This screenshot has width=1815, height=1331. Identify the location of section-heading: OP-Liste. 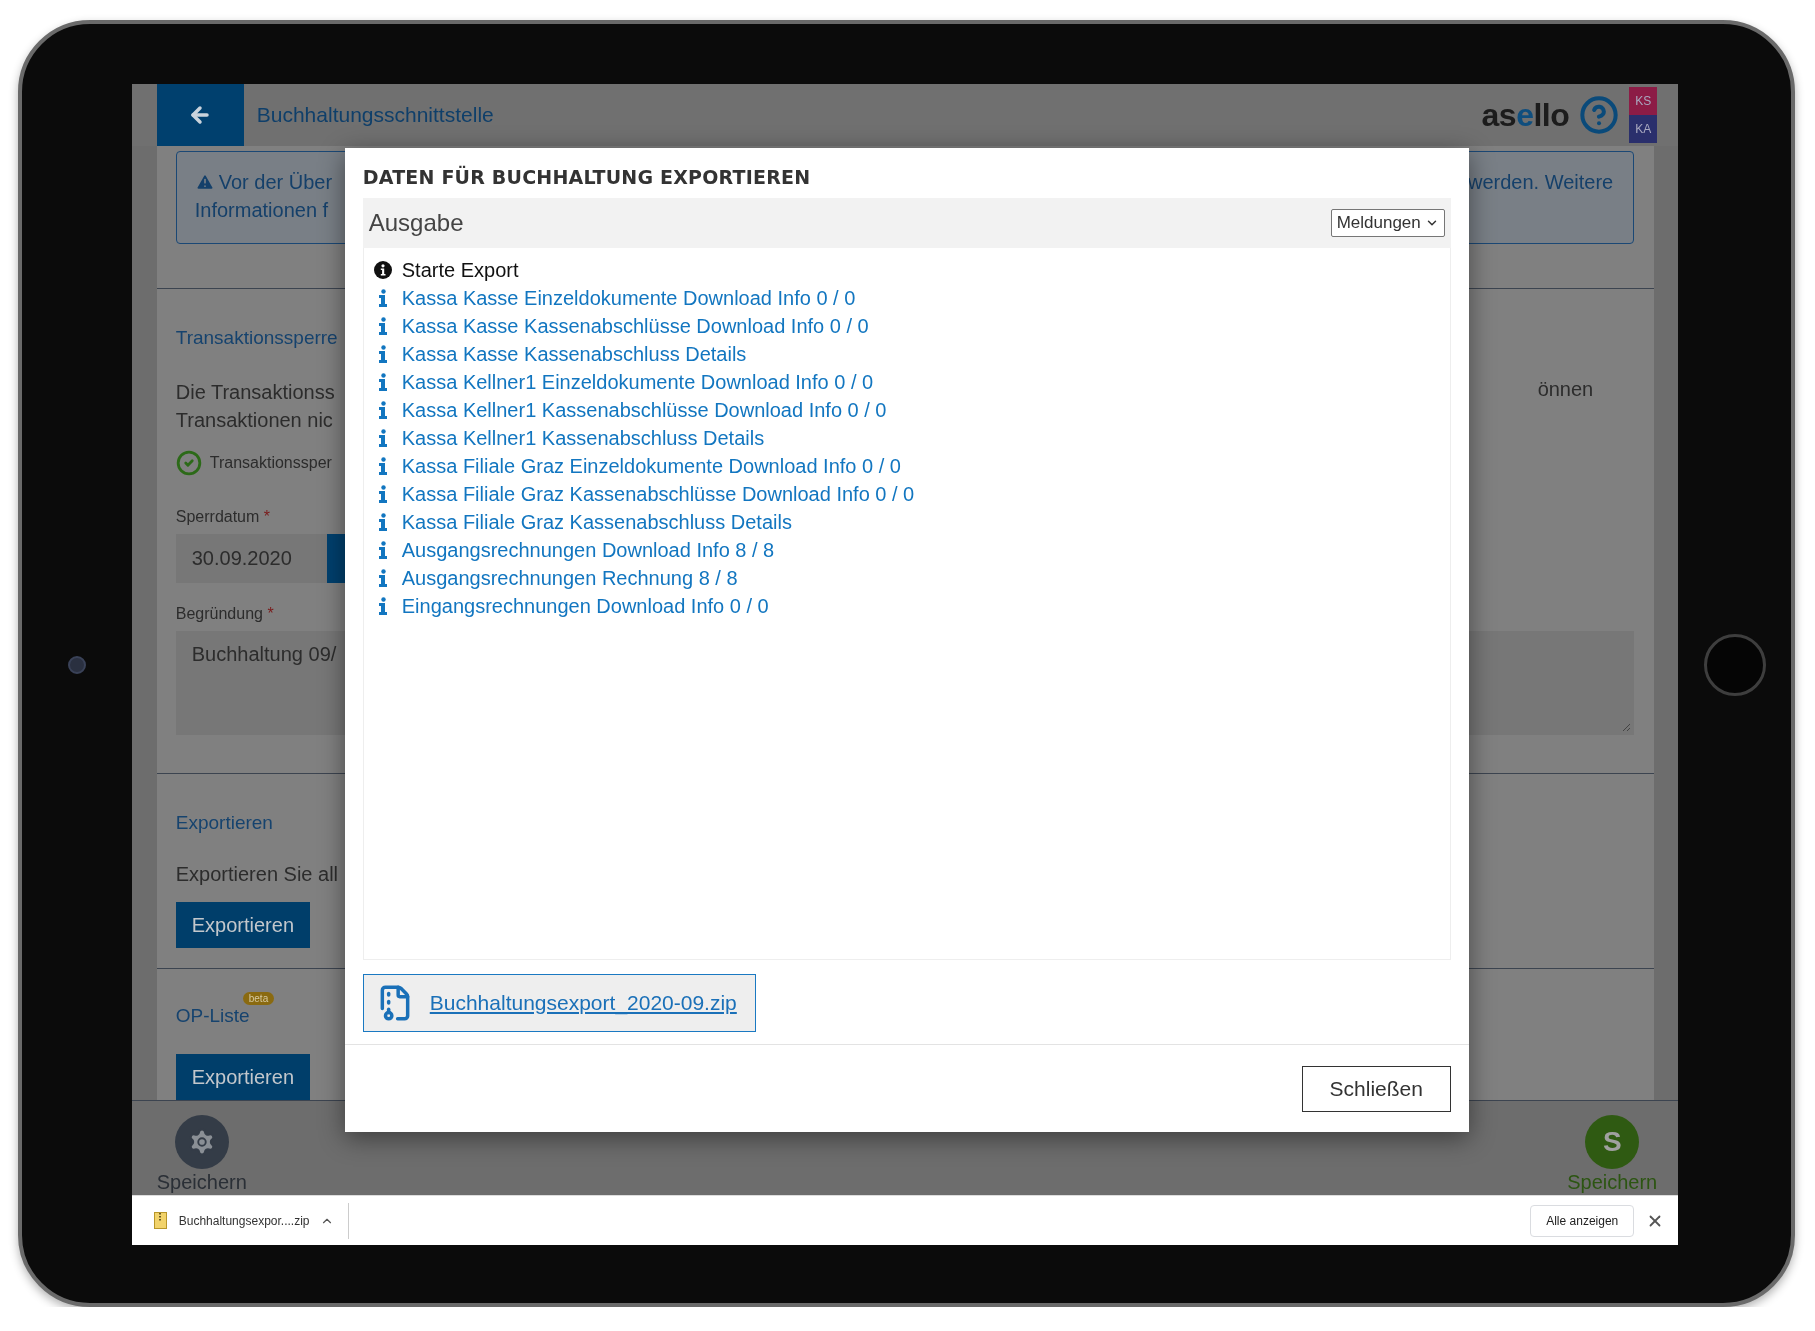
(212, 1016).